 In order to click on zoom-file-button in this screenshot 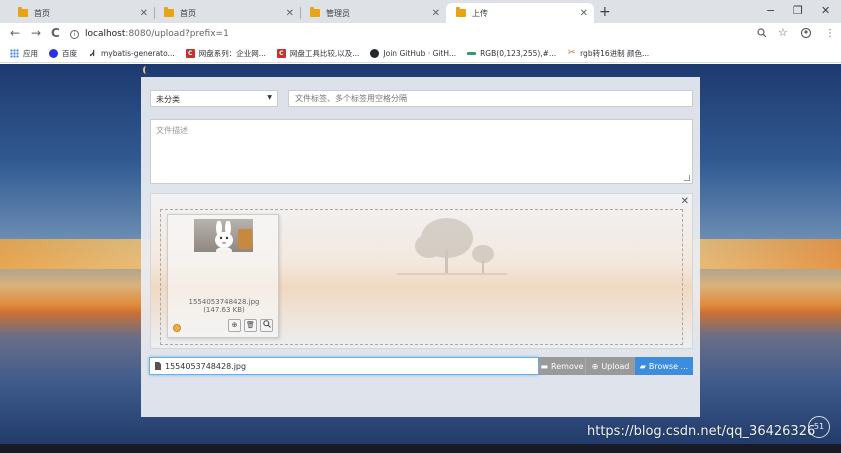, I will do `click(266, 325)`.